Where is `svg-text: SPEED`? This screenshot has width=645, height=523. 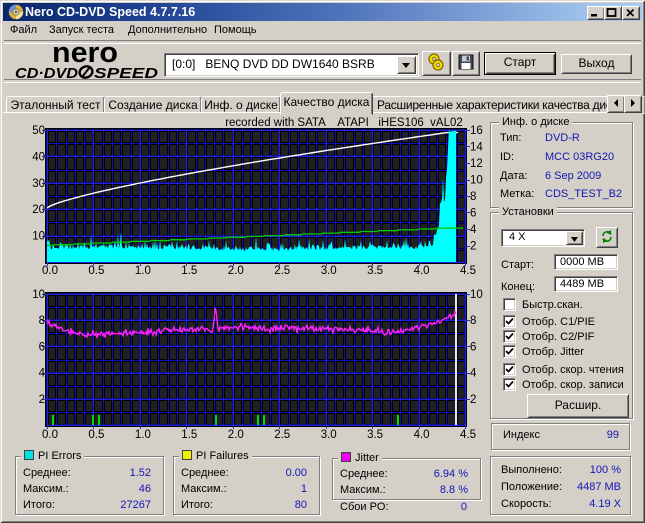
svg-text: SPEED is located at coordinates (126, 73).